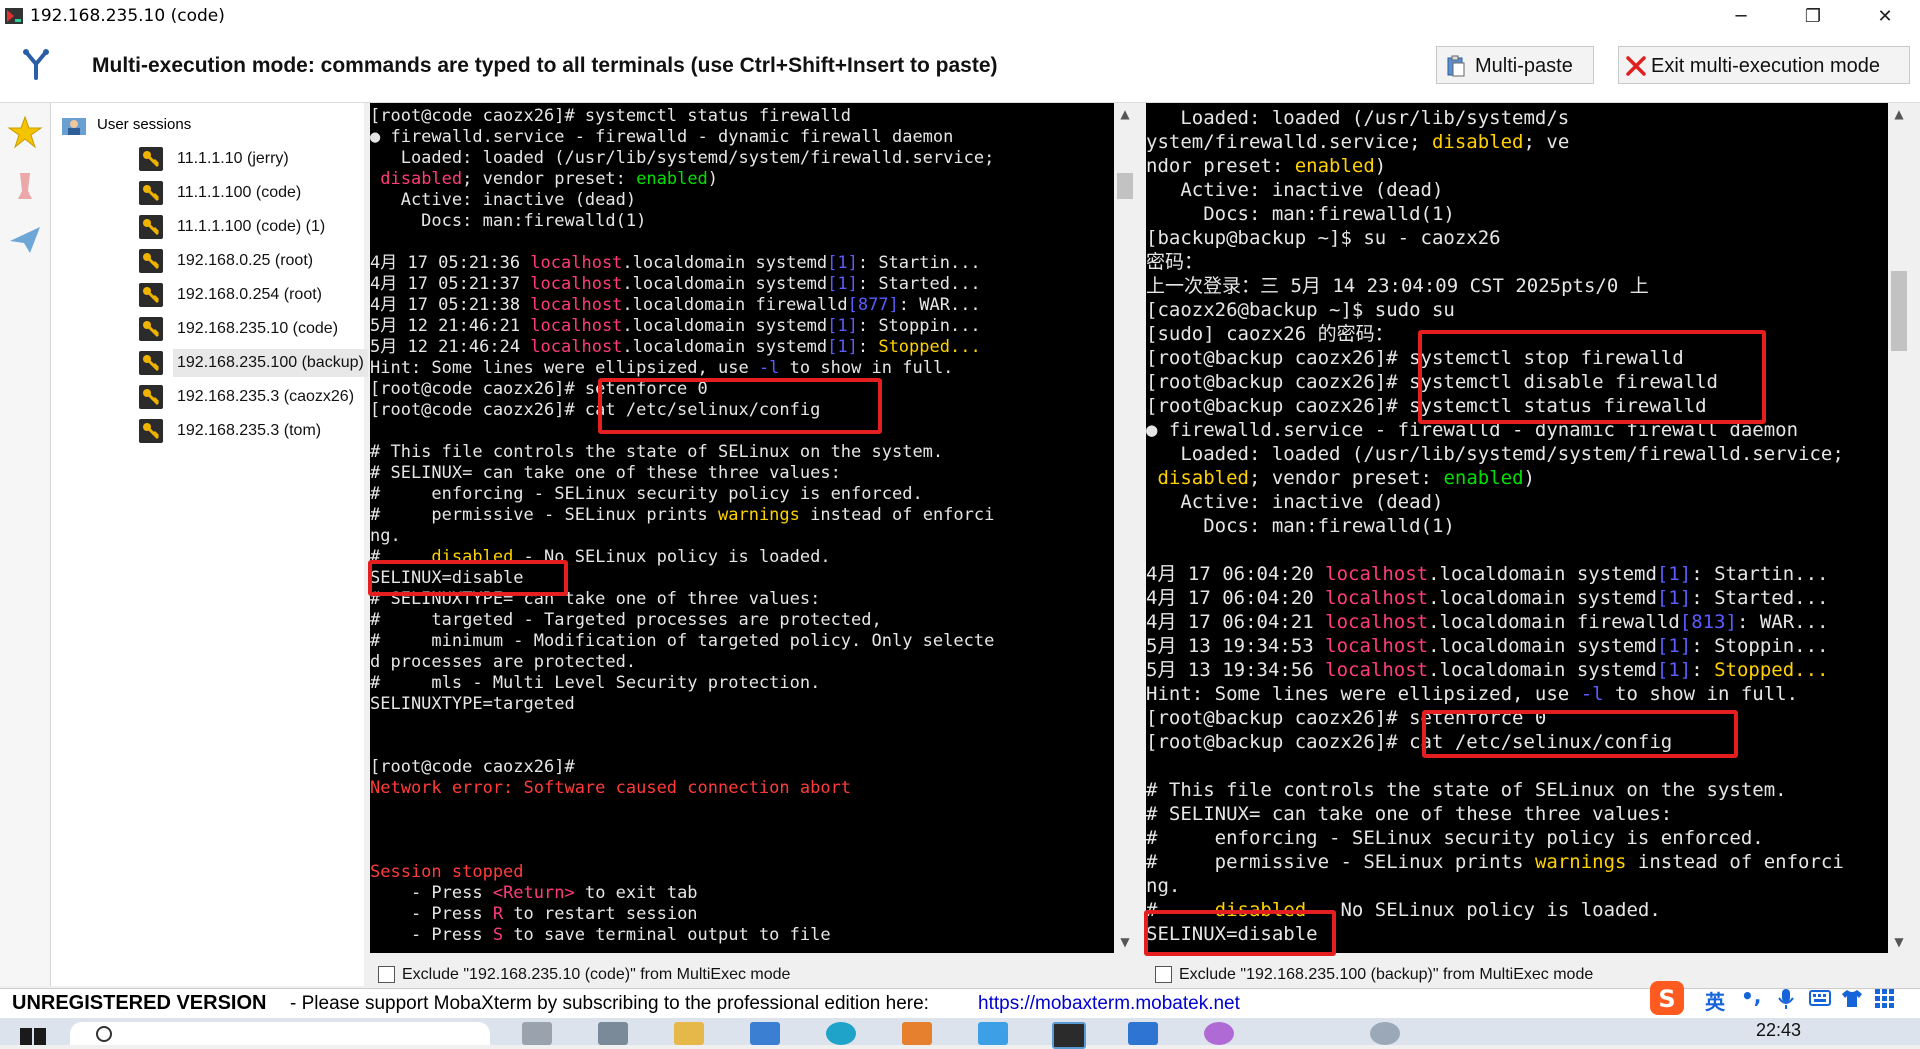 This screenshot has width=1920, height=1049. I want to click on terminal-text: 4月 17 05:21:38, so click(450, 305).